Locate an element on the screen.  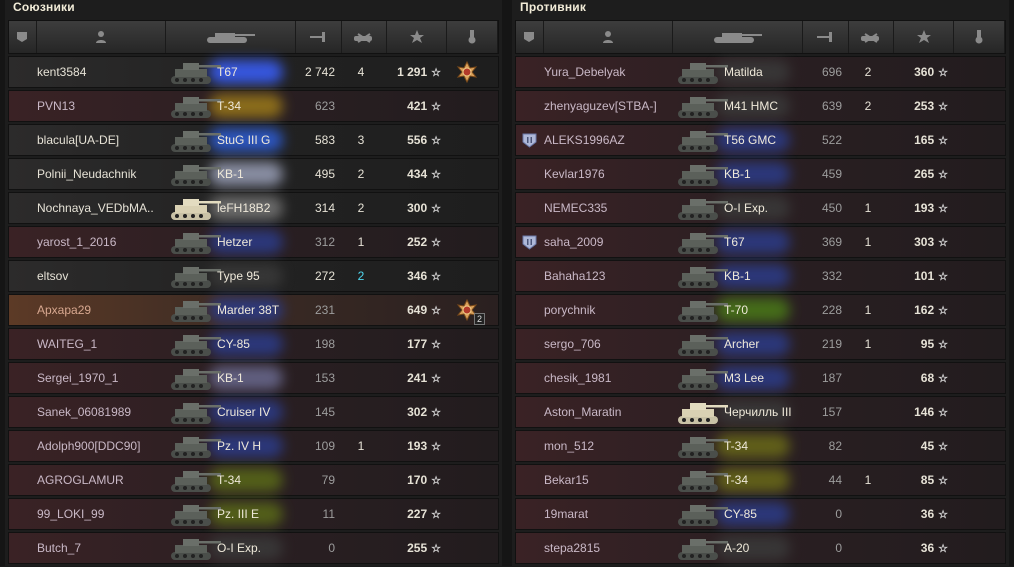
player-row: eltsov Type 95 272 2 346 ☆ is located at coordinates (253, 276).